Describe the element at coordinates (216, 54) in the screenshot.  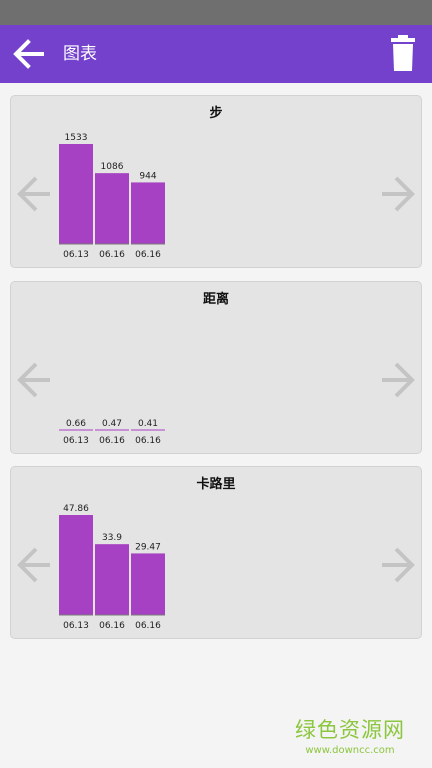
I see `app-bar: 图表` at that location.